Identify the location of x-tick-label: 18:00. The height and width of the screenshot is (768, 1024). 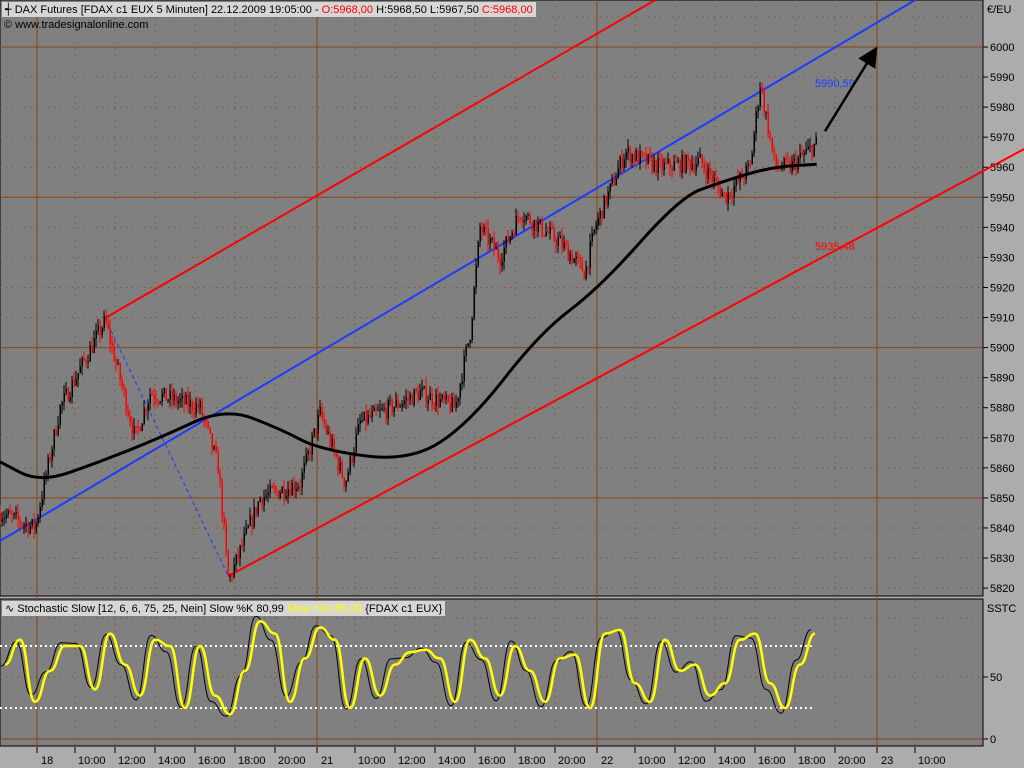
(252, 761).